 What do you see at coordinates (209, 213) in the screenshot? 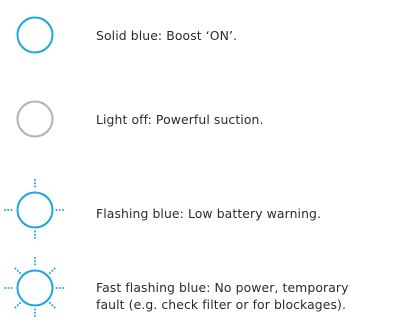
I see `legend-text-flashing-blue: Flashing blue: Low battery warning.` at bounding box center [209, 213].